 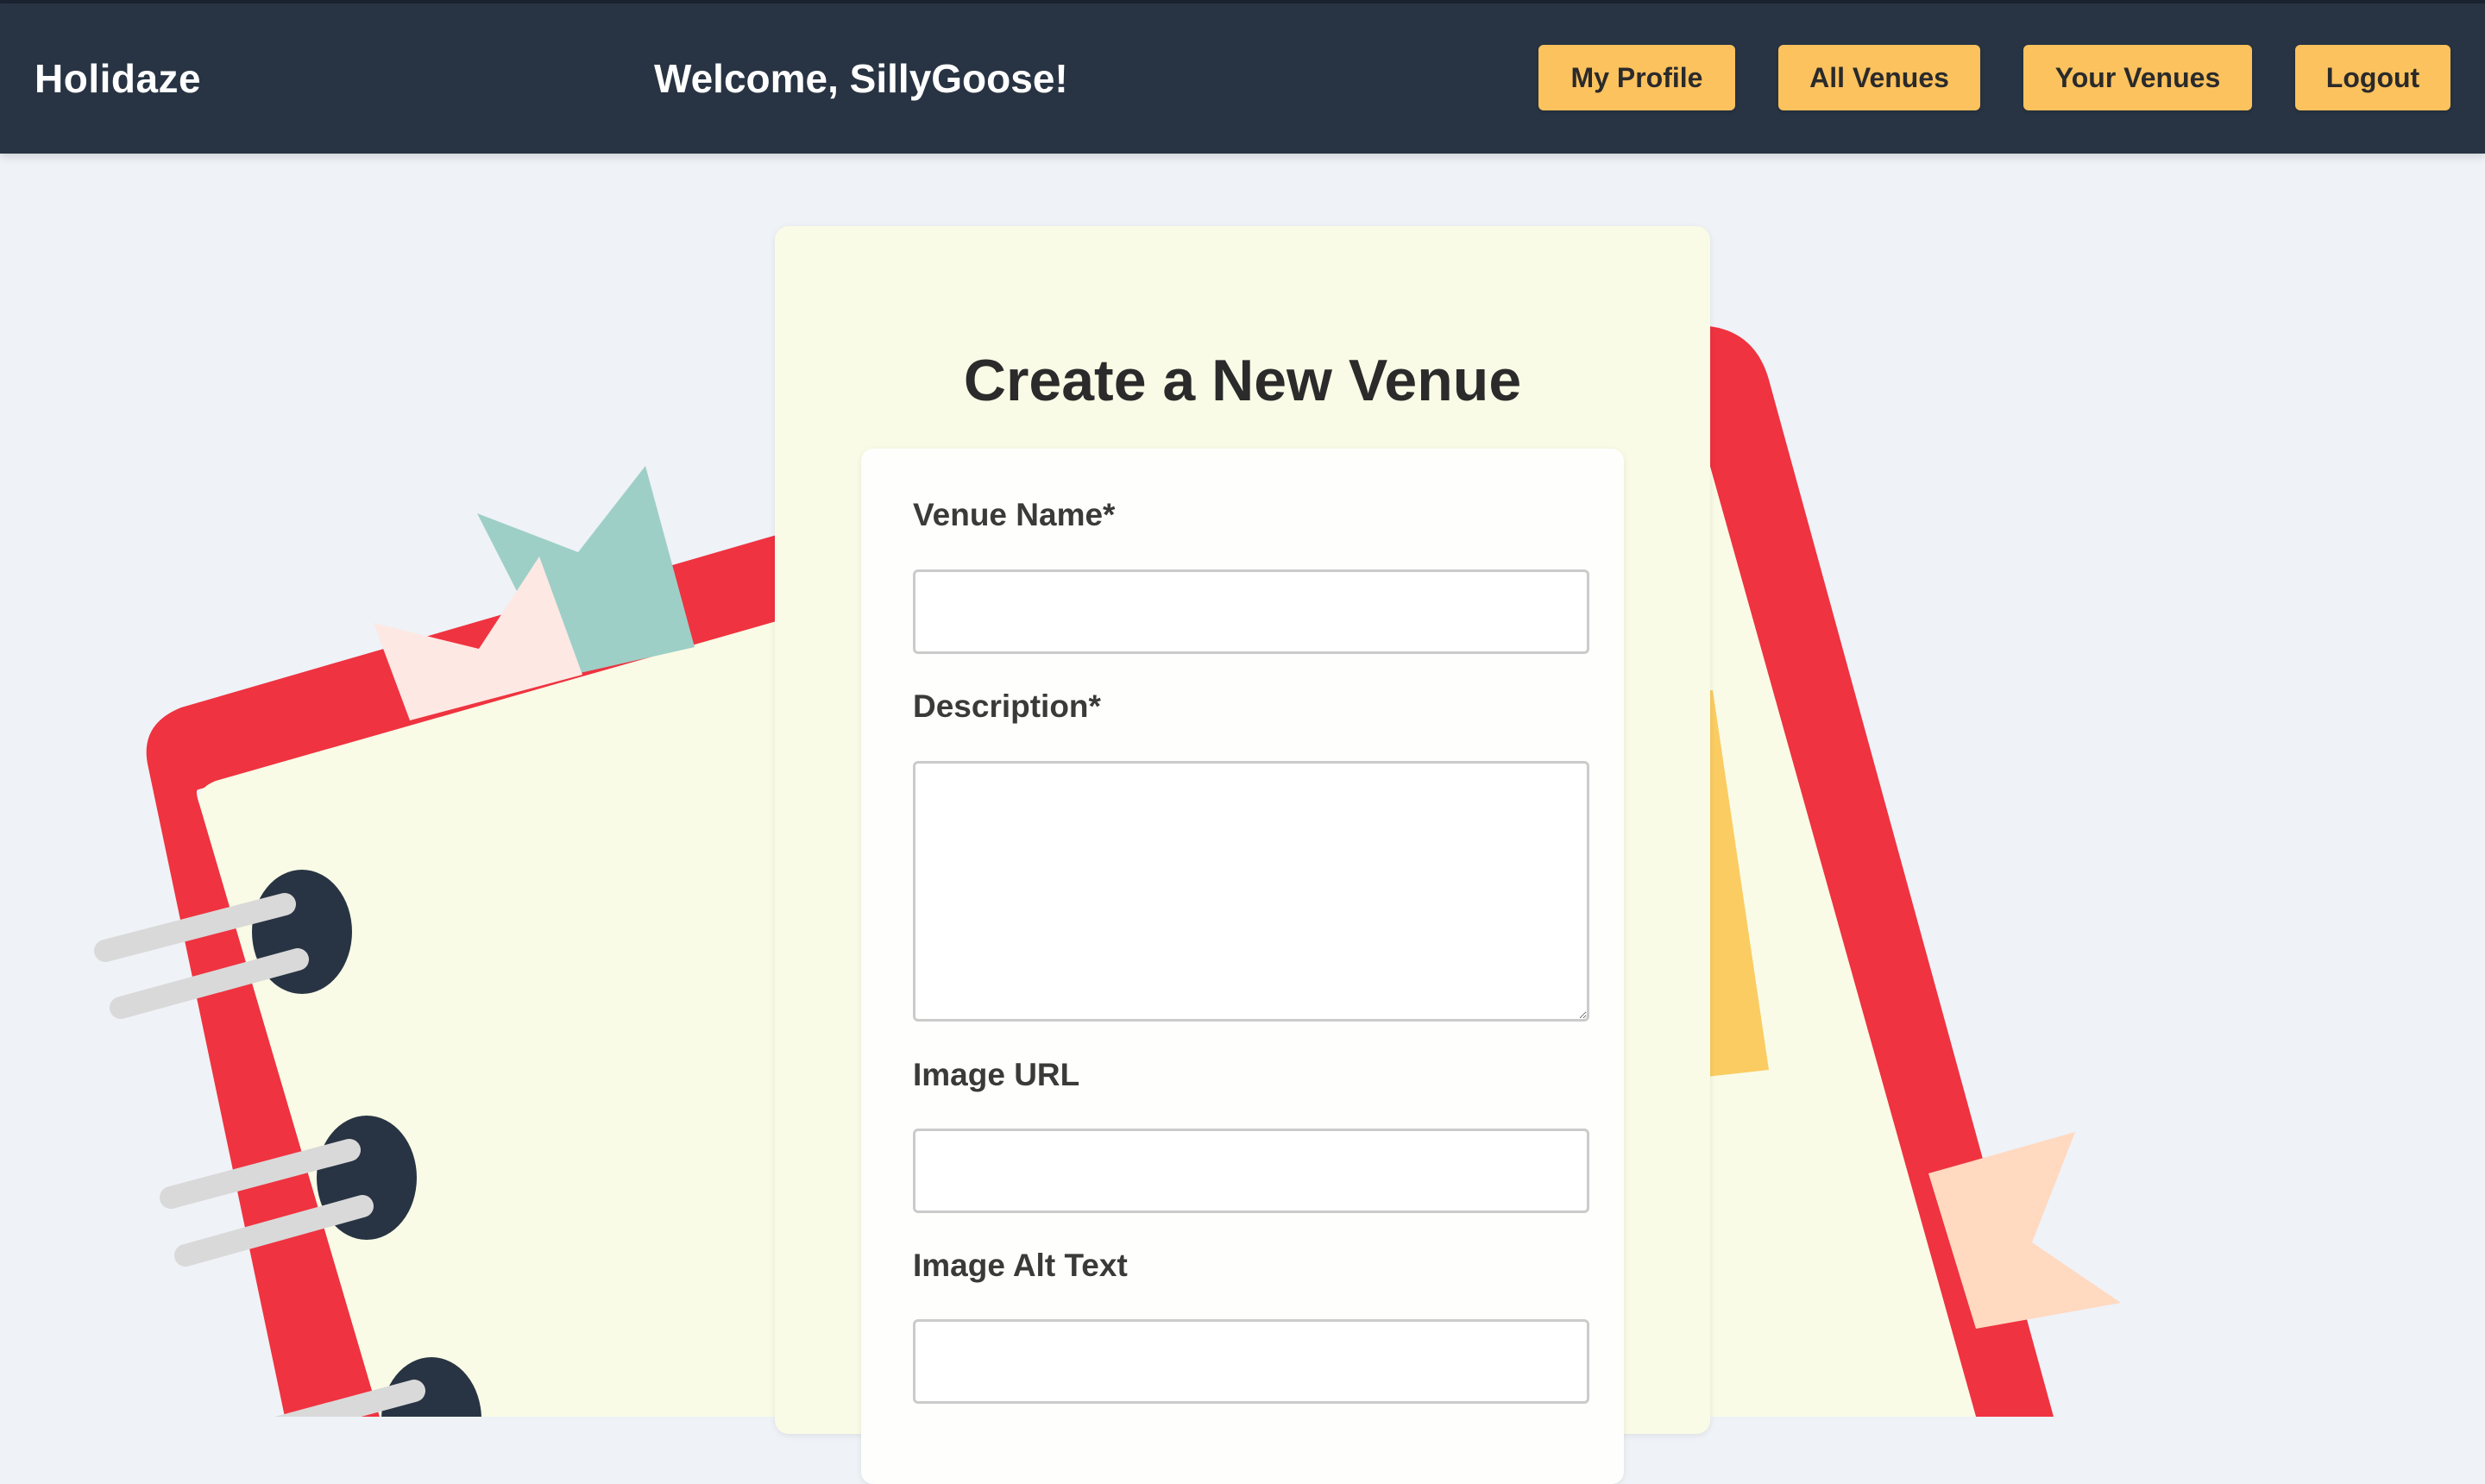 What do you see at coordinates (1636, 77) in the screenshot?
I see `my-profile-button: My Profile` at bounding box center [1636, 77].